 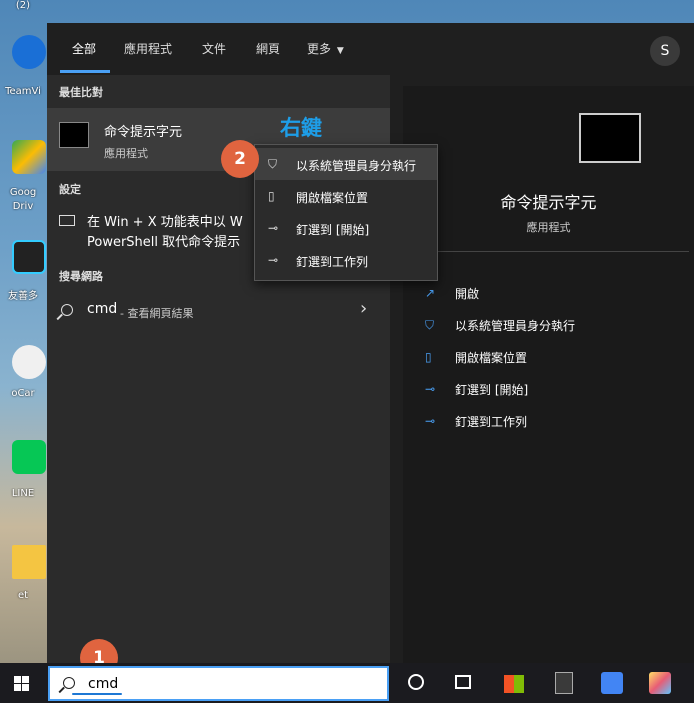 I want to click on desktop-icon-teamviewer: TeamVi, so click(x=23, y=65).